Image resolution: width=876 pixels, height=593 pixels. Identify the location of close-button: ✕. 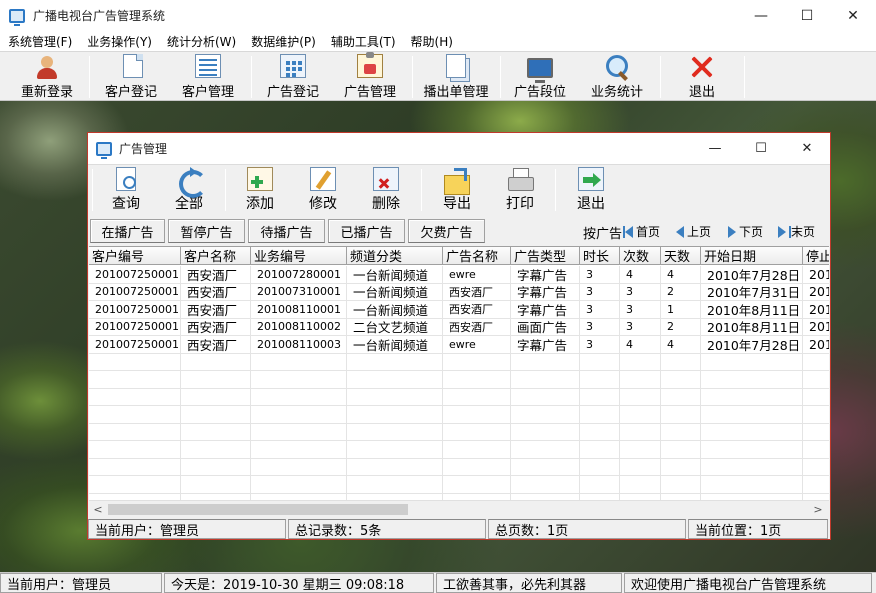
(853, 15).